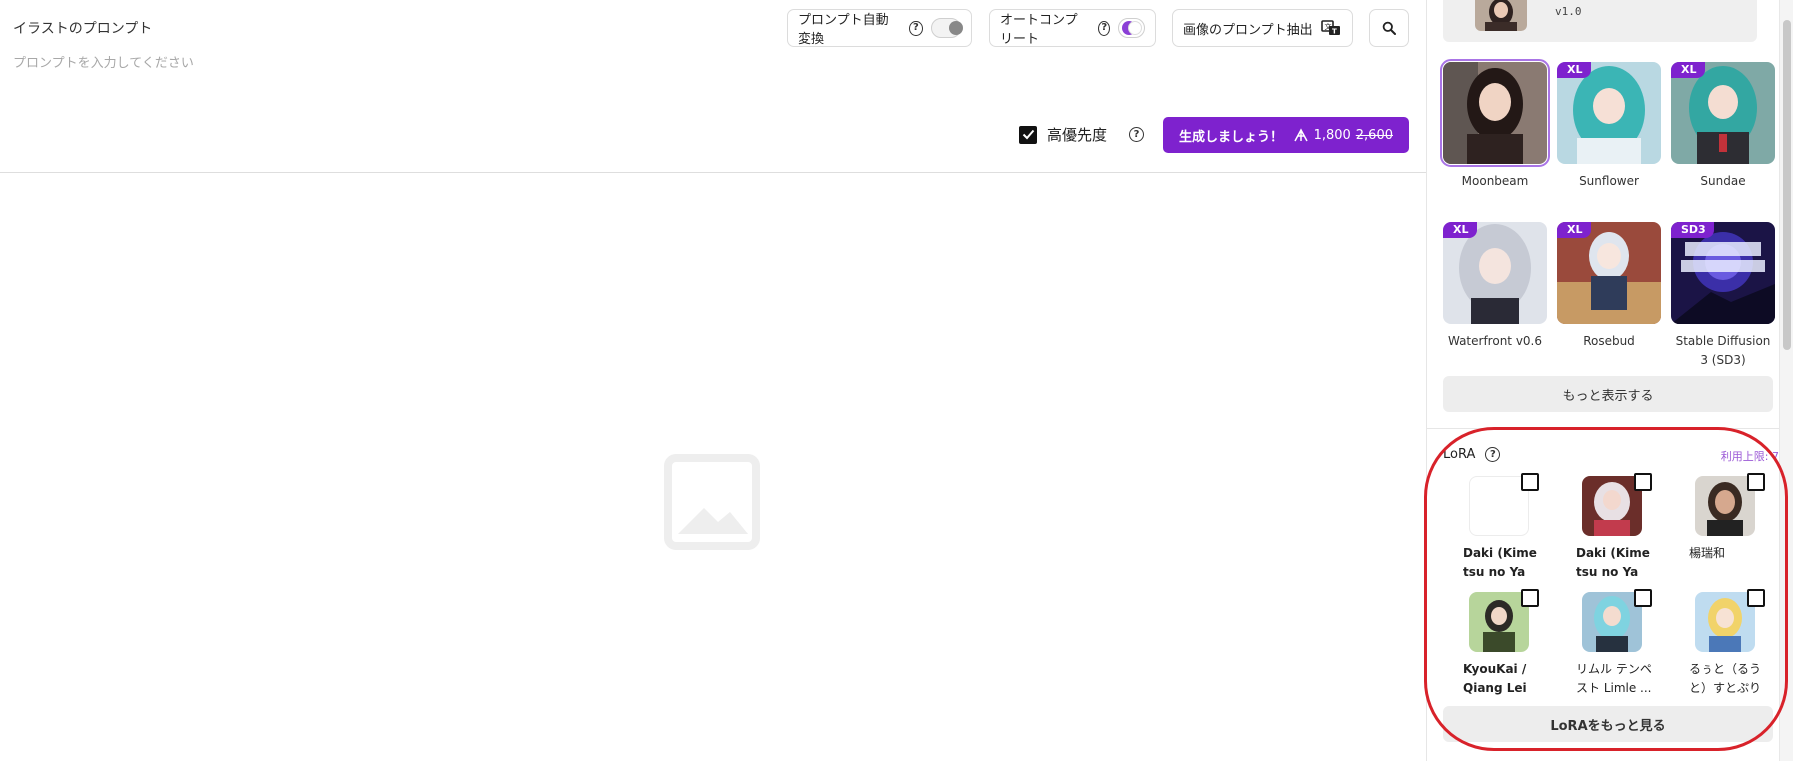 This screenshot has width=1793, height=761. I want to click on checkmark-icon, so click(1028, 134).